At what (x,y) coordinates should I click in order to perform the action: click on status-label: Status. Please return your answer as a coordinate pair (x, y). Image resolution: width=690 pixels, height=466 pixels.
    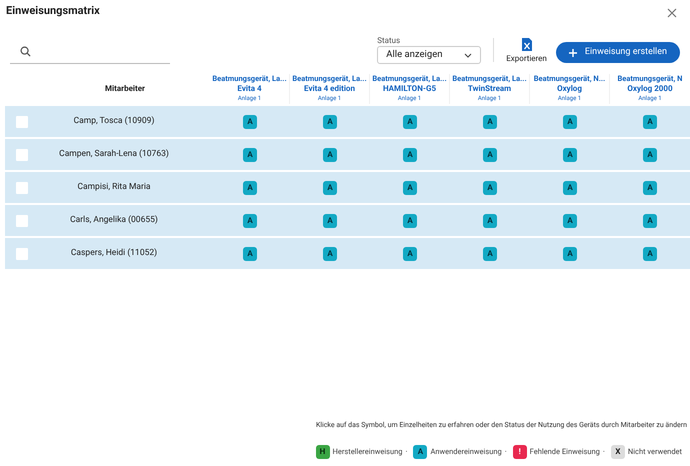
    Looking at the image, I should click on (389, 41).